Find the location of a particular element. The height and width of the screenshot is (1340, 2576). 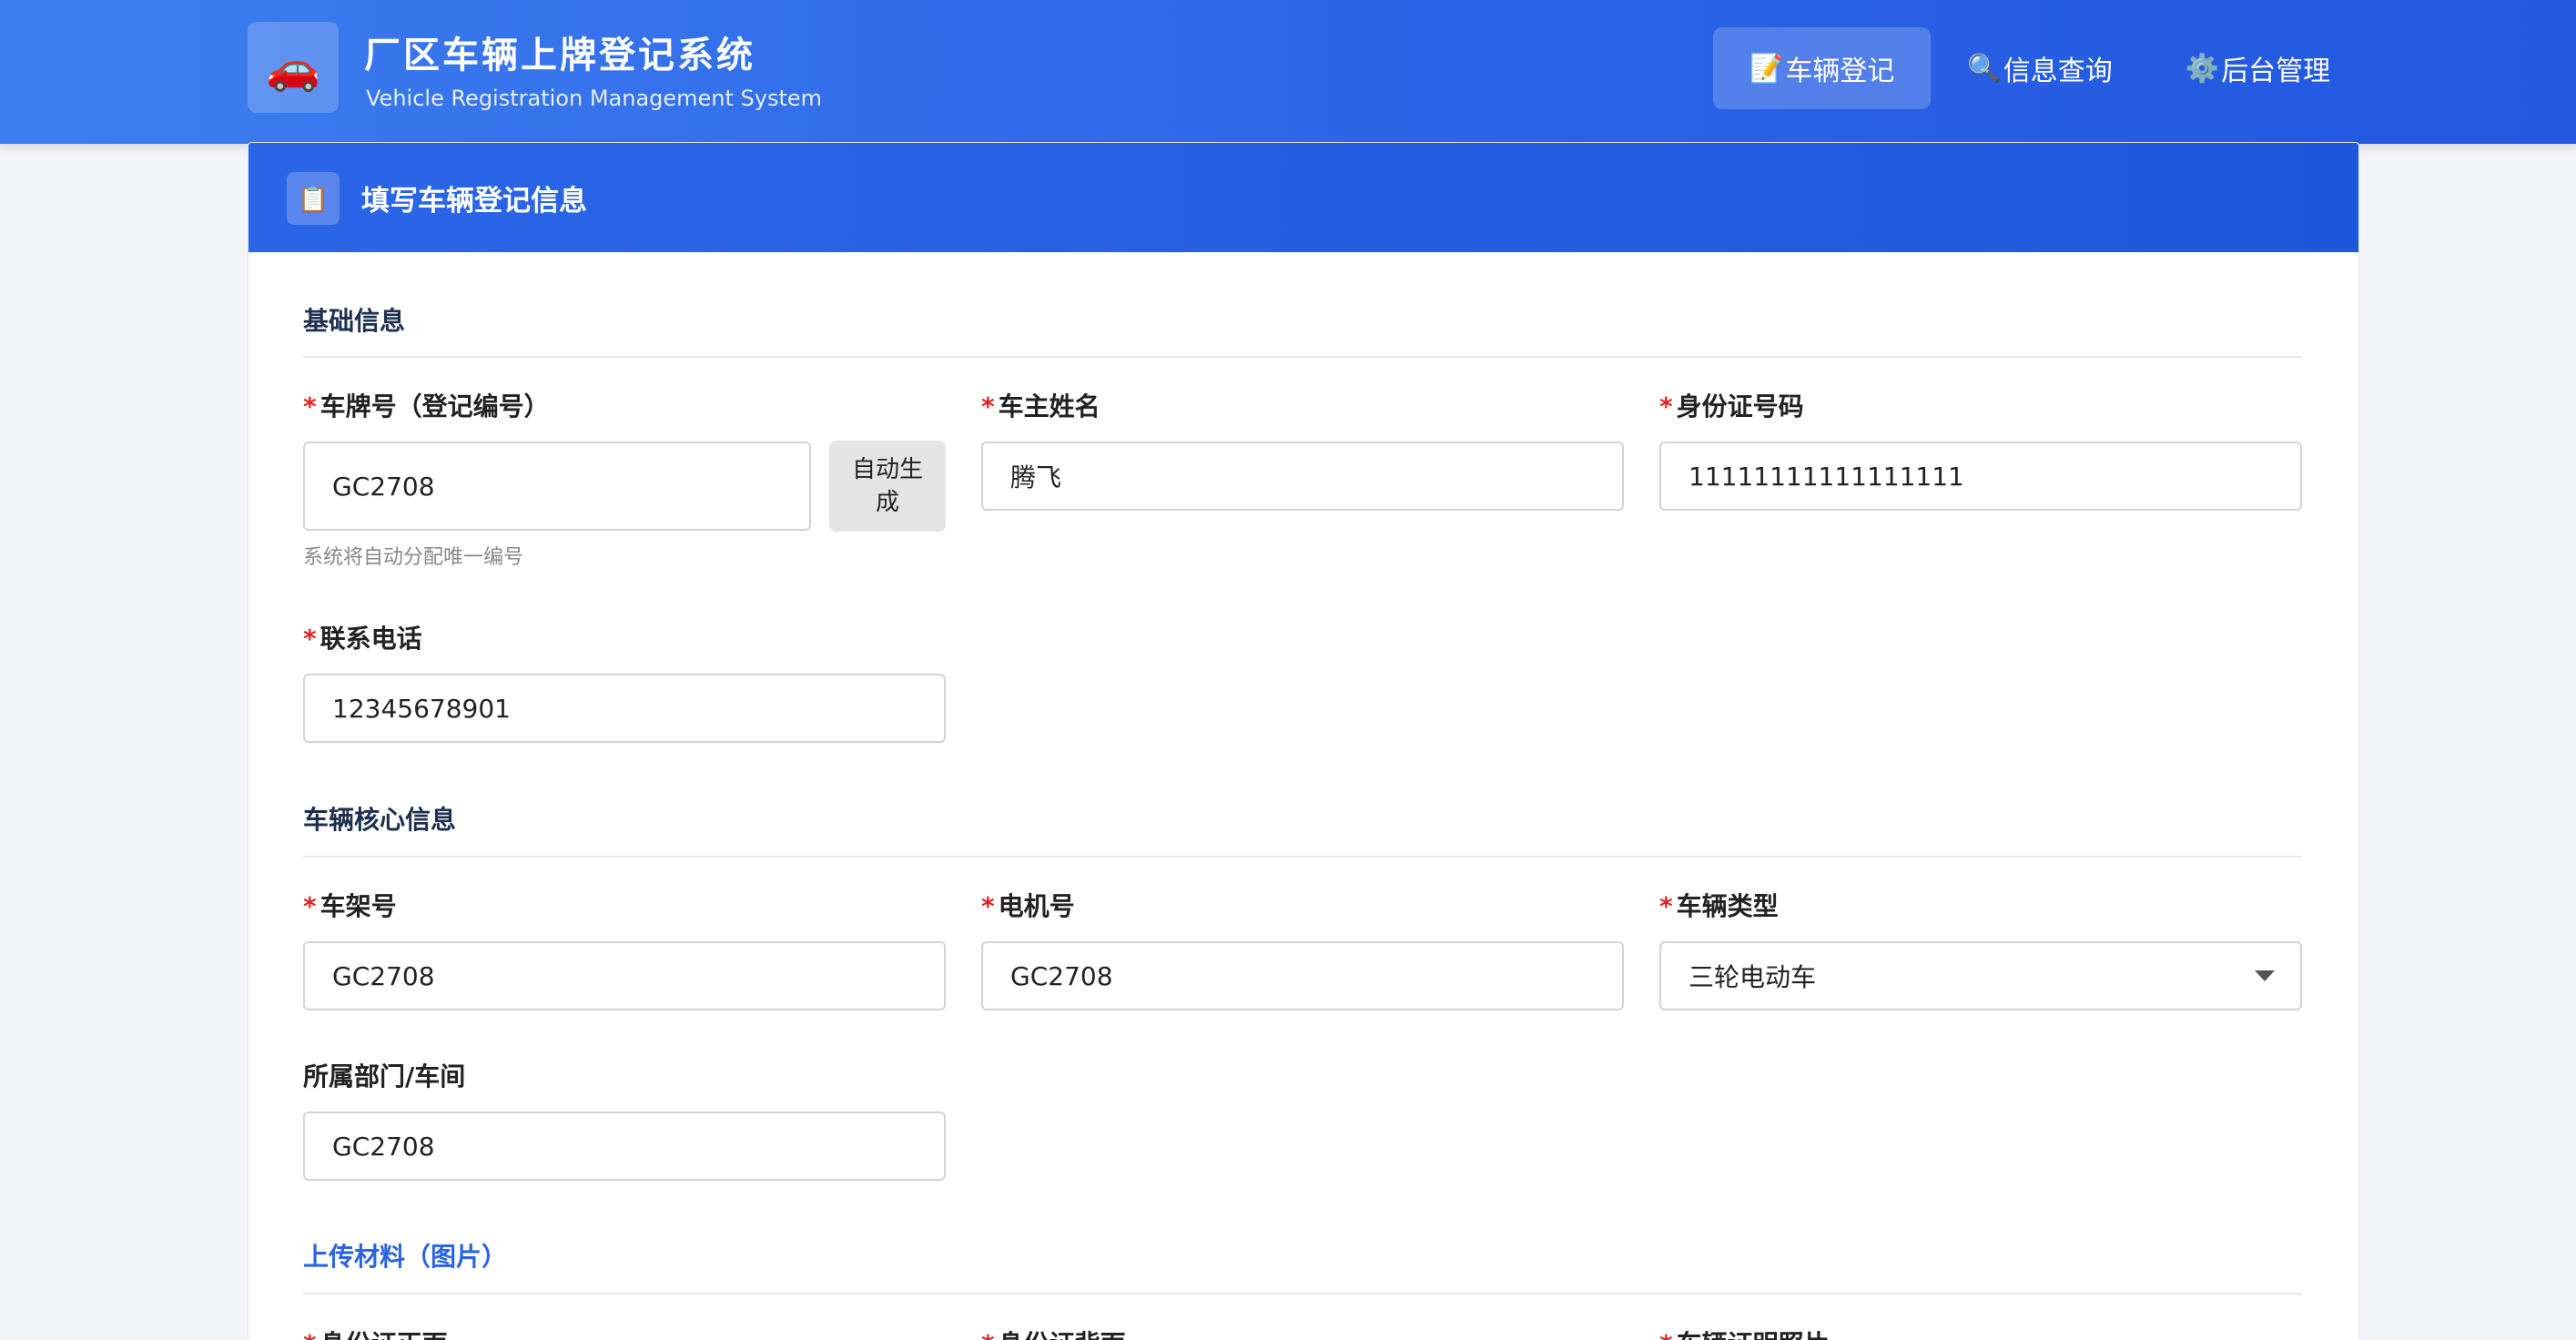

nav-label: 后台管理 is located at coordinates (2276, 71).